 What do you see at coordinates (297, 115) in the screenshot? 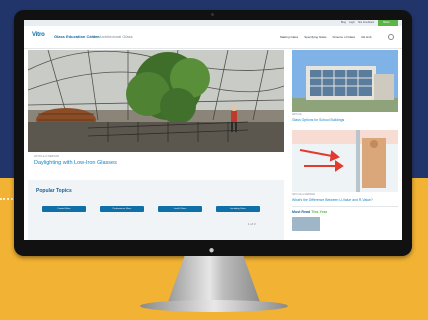
I see `card1-kicker: ARTICLE` at bounding box center [297, 115].